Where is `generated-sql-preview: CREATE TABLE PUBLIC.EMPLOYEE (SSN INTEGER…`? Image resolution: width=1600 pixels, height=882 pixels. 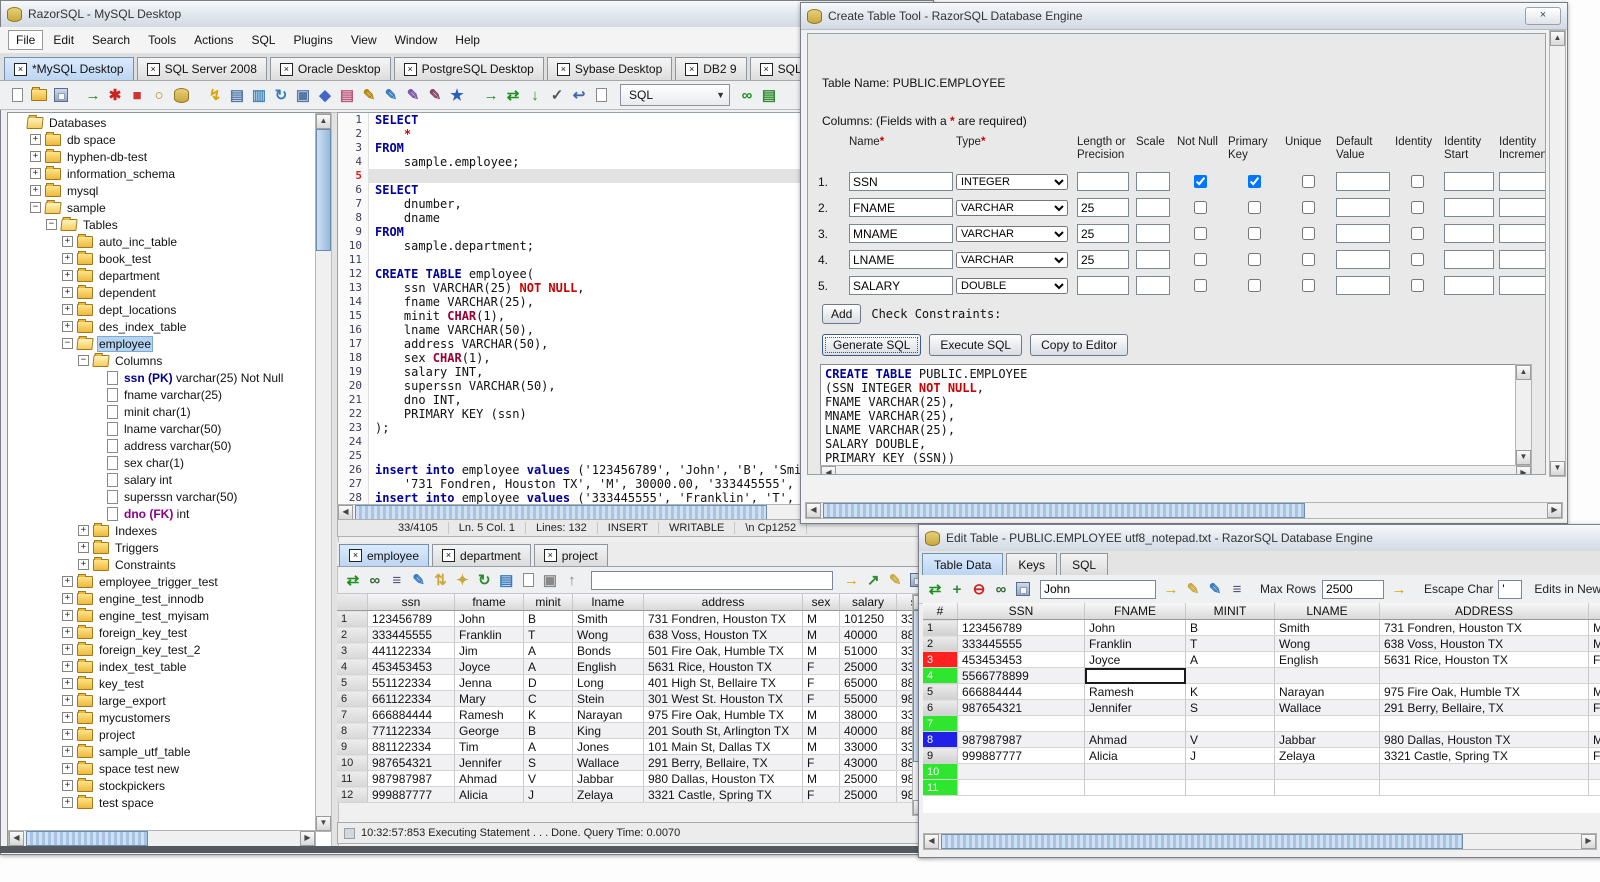 generated-sql-preview: CREATE TABLE PUBLIC.EMPLOYEE (SSN INTEGER… is located at coordinates (1172, 417).